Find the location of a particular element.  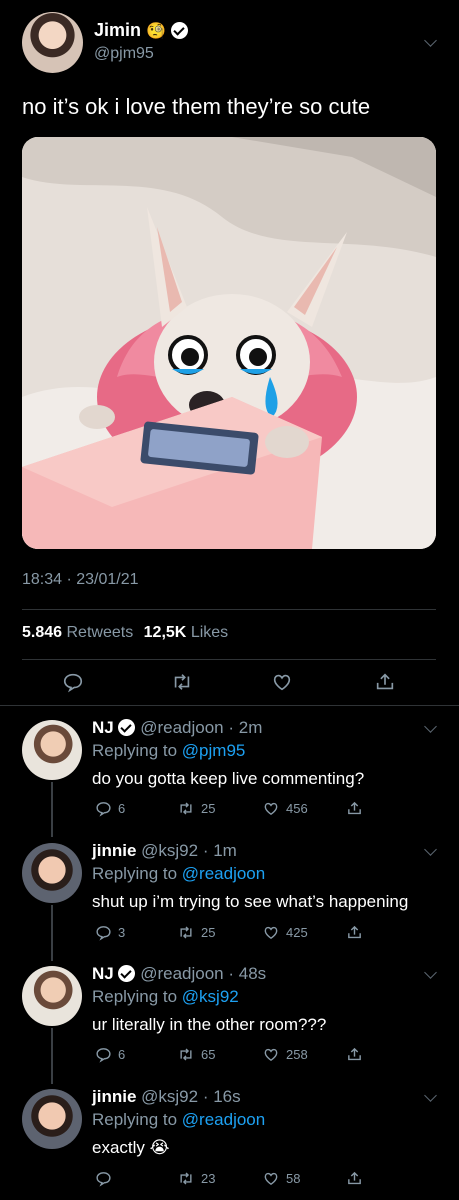

tweet-text: no it’s ok i love them they’re so cute is located at coordinates (196, 106).